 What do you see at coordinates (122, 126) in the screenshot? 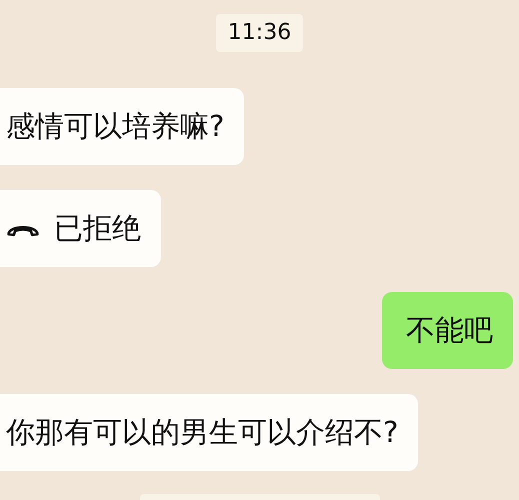
I see `message-bubble: 感情可以培养嘛?` at bounding box center [122, 126].